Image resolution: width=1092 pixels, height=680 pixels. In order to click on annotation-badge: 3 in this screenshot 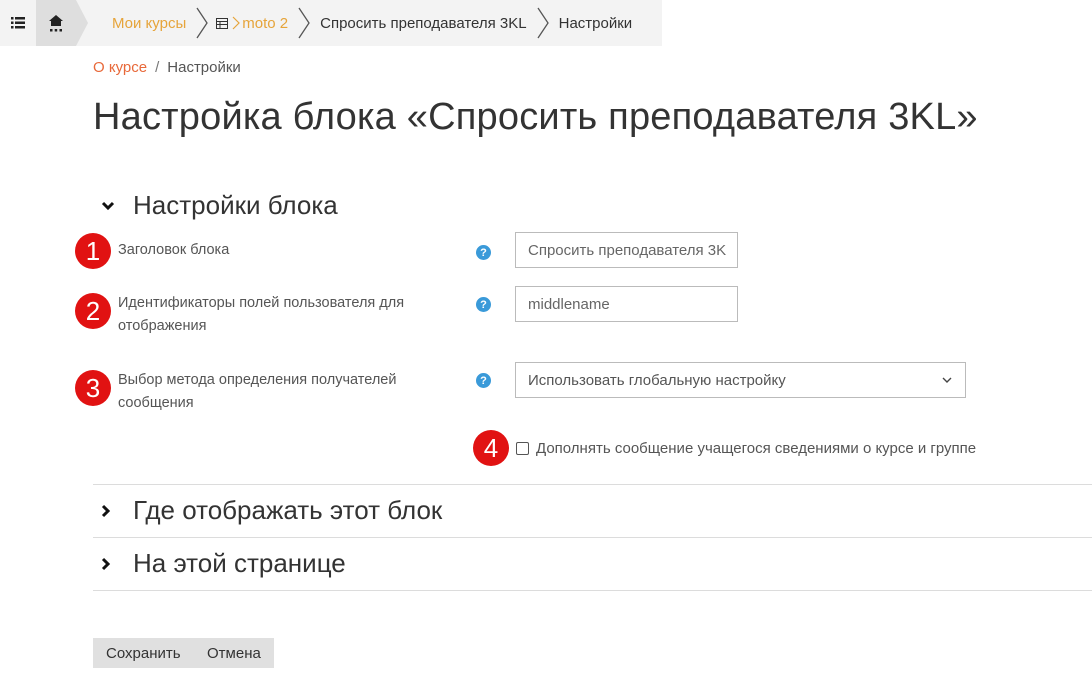, I will do `click(93, 388)`.